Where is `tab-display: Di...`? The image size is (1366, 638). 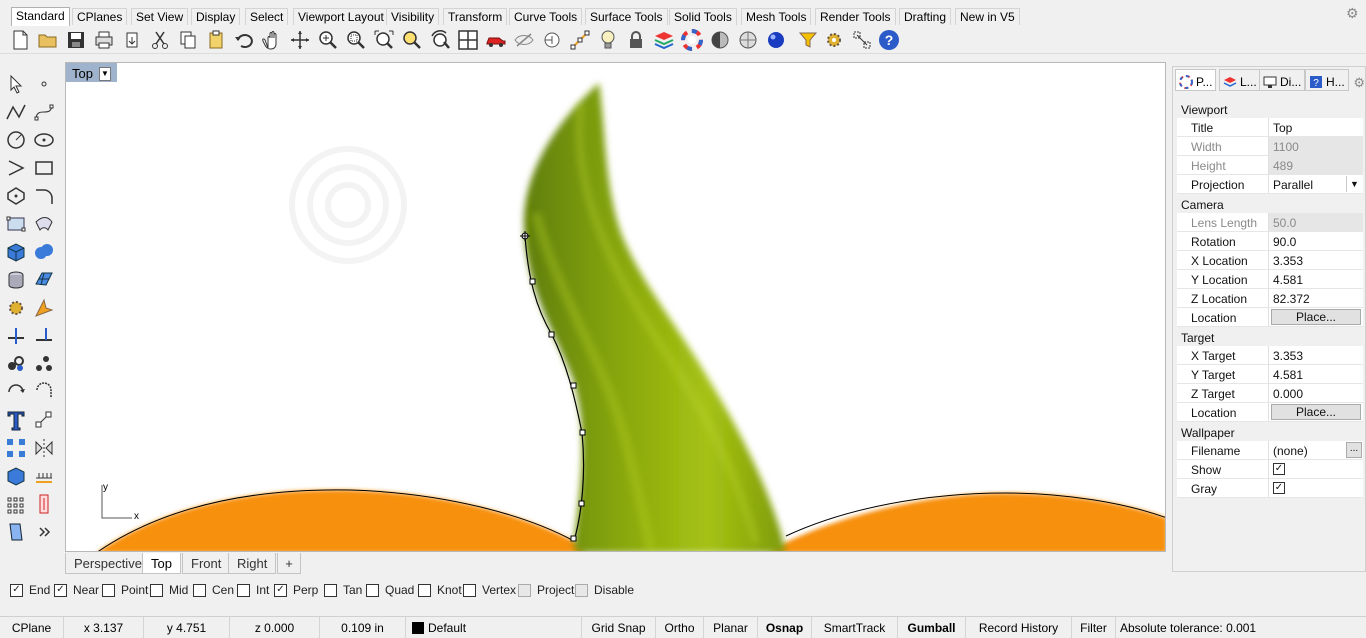 tab-display: Di... is located at coordinates (1282, 80).